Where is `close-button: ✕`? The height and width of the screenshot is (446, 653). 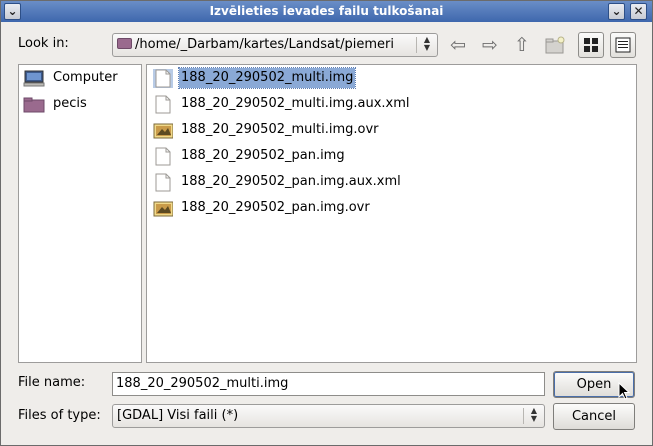
close-button: ✕ is located at coordinates (638, 11).